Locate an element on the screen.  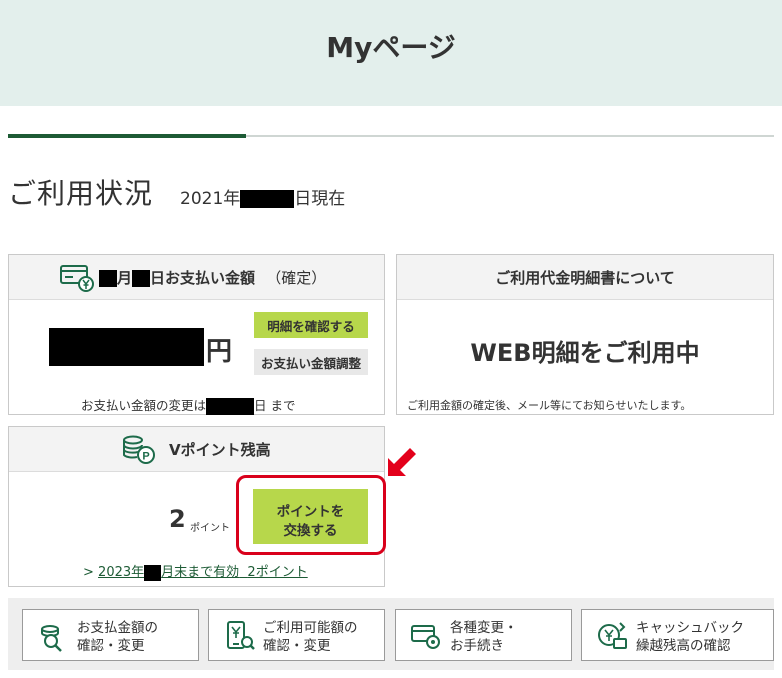
cashback-balance-label: キャッシュバック 繰越残高の確認 is located at coordinates (690, 637).